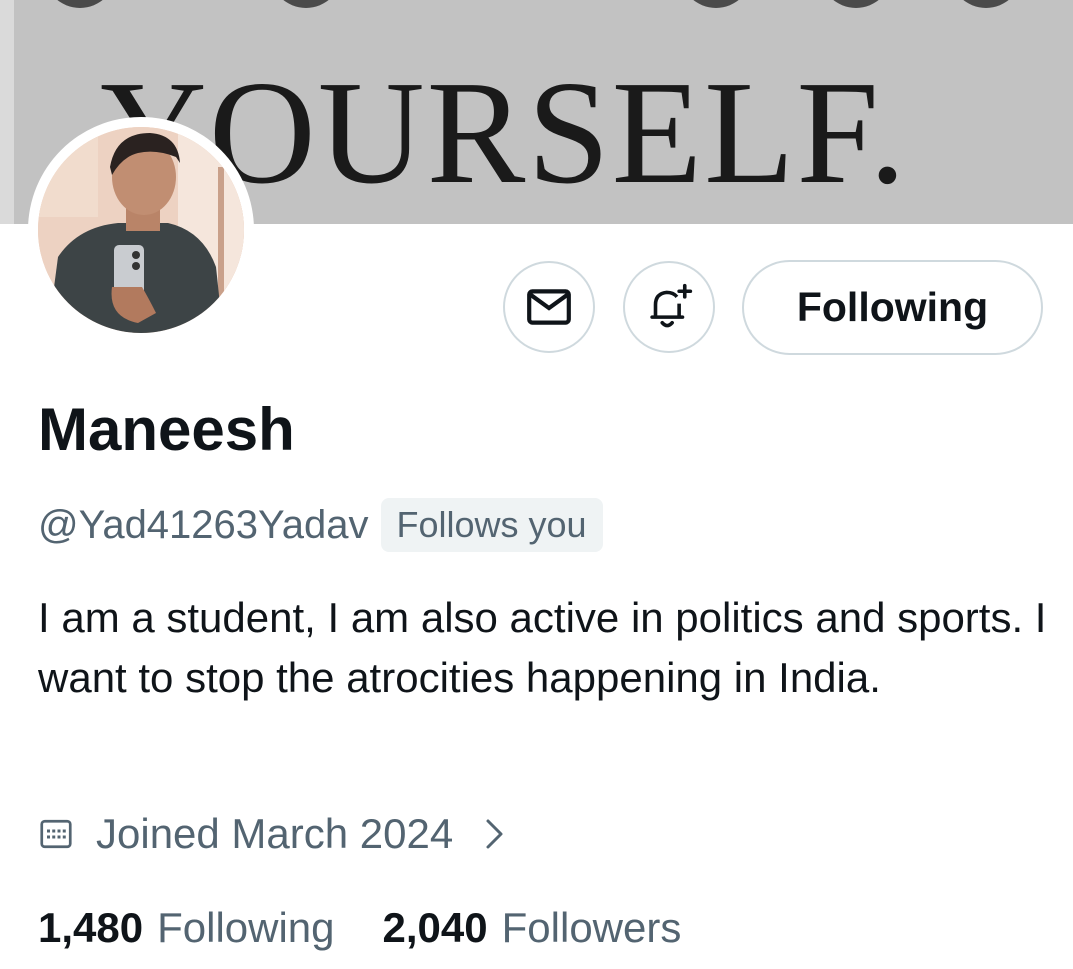 The width and height of the screenshot is (1073, 969). Describe the element at coordinates (359, 928) in the screenshot. I see `follow-stats: 1,480 Following 2,040 Followers` at that location.